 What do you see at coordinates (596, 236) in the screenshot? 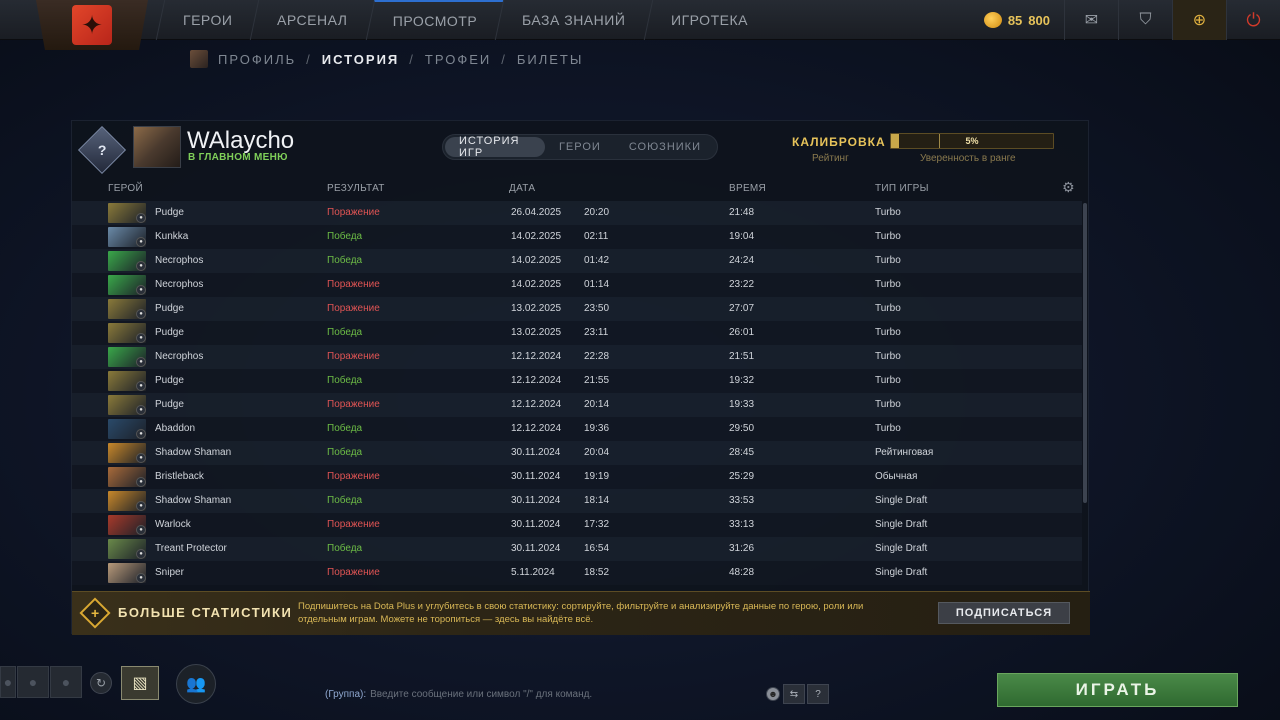
I see `match-time: 02:11` at bounding box center [596, 236].